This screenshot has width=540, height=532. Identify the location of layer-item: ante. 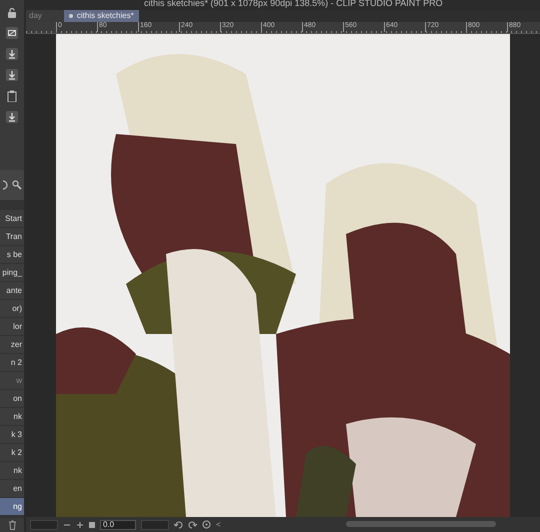
(12, 290).